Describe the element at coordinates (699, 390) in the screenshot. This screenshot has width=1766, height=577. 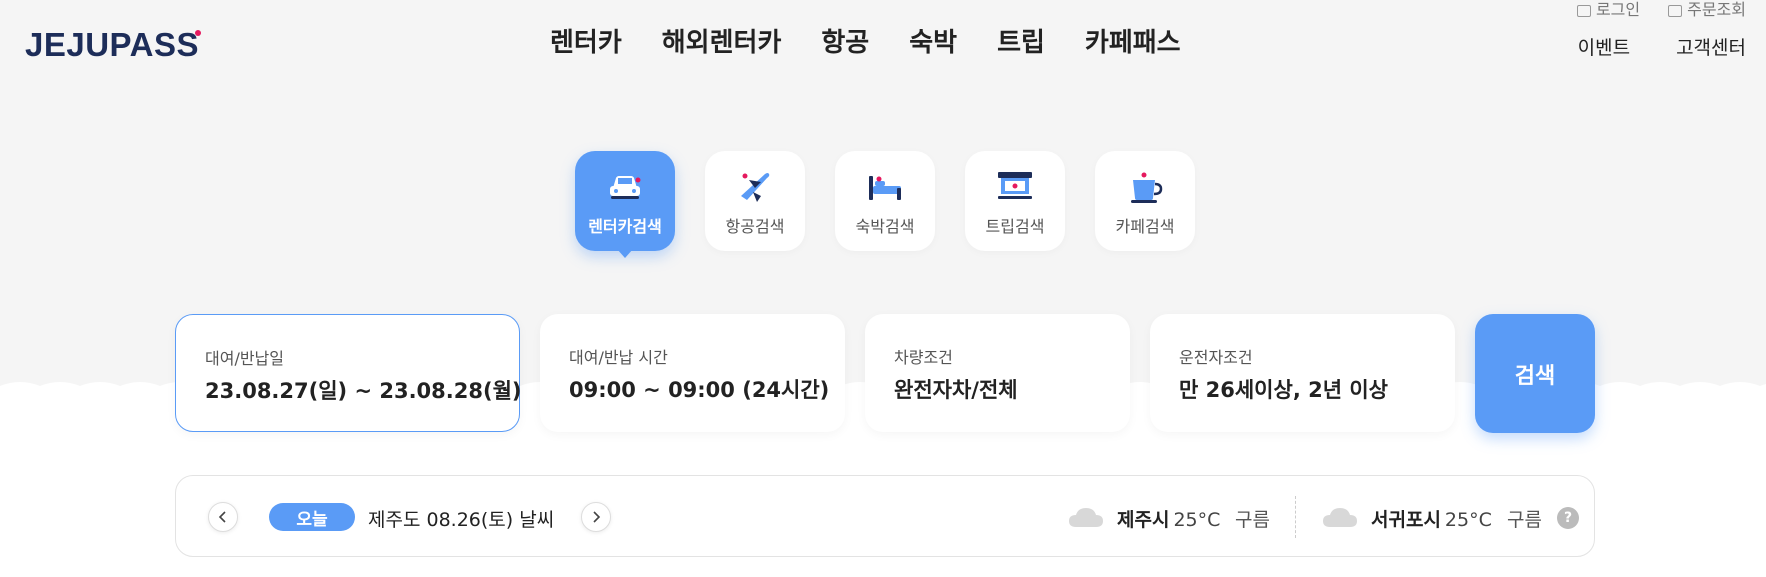
I see `field-value: 09:00 ~ 09:00 (24시간)` at that location.